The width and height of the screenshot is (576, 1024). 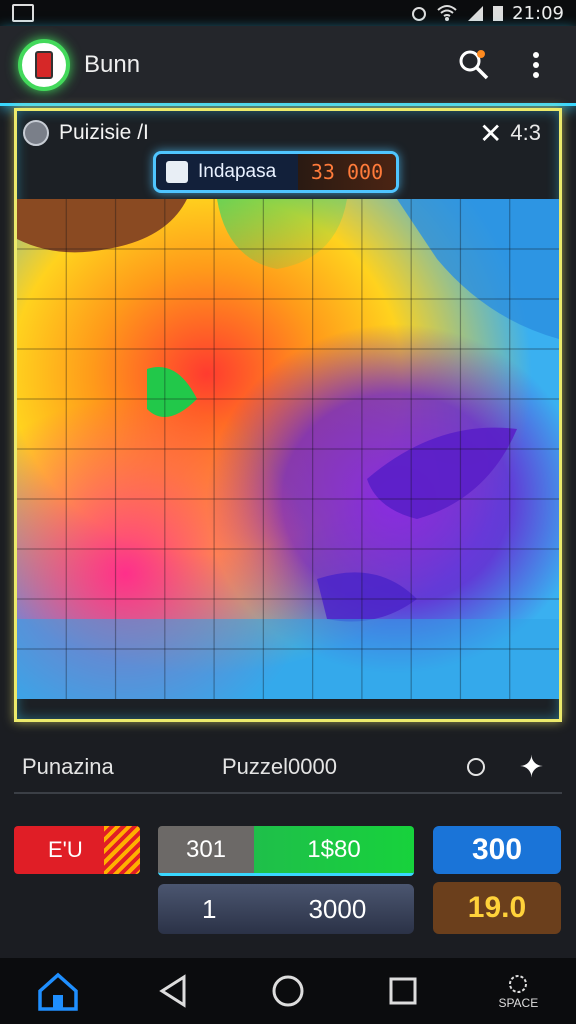 What do you see at coordinates (177, 172) in the screenshot?
I see `edit-icon` at bounding box center [177, 172].